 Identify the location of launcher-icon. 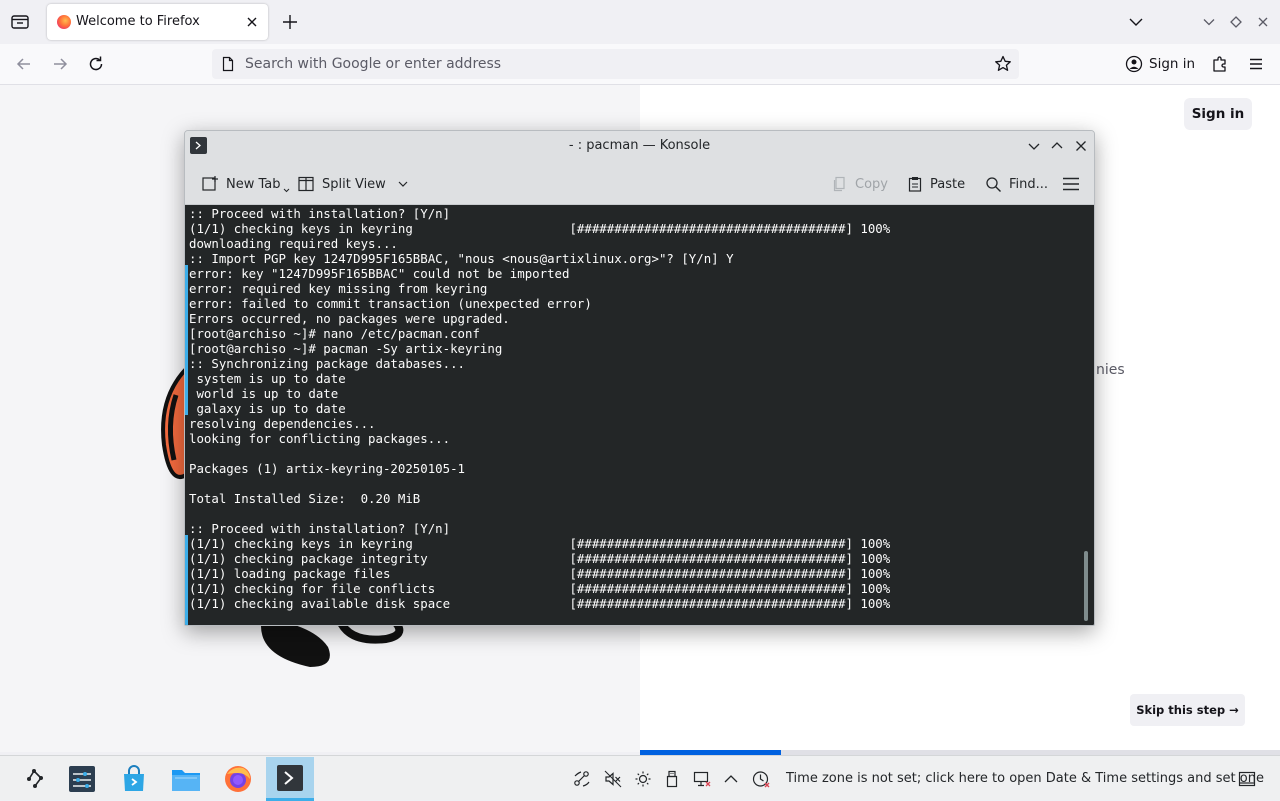
(35, 778).